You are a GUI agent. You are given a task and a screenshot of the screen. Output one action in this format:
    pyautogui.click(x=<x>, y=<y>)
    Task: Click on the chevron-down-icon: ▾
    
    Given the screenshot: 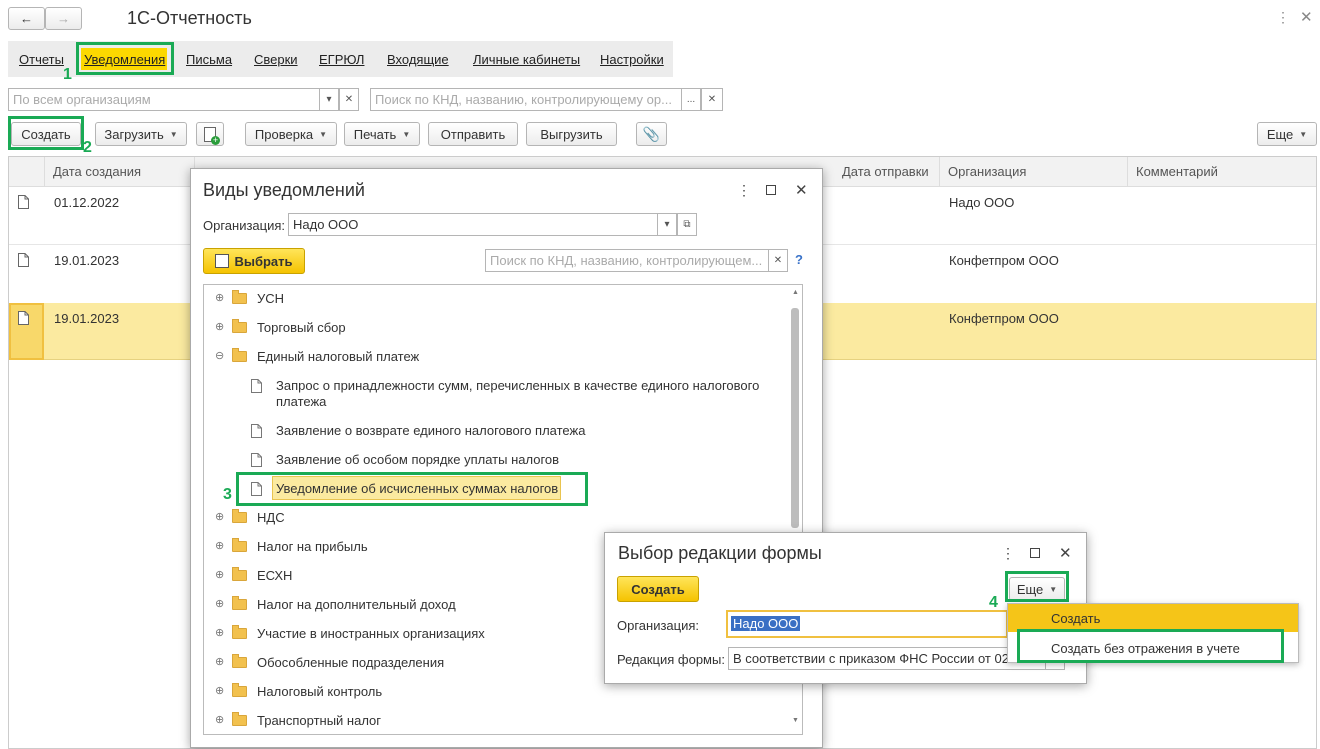 What is the action you would take?
    pyautogui.click(x=329, y=99)
    